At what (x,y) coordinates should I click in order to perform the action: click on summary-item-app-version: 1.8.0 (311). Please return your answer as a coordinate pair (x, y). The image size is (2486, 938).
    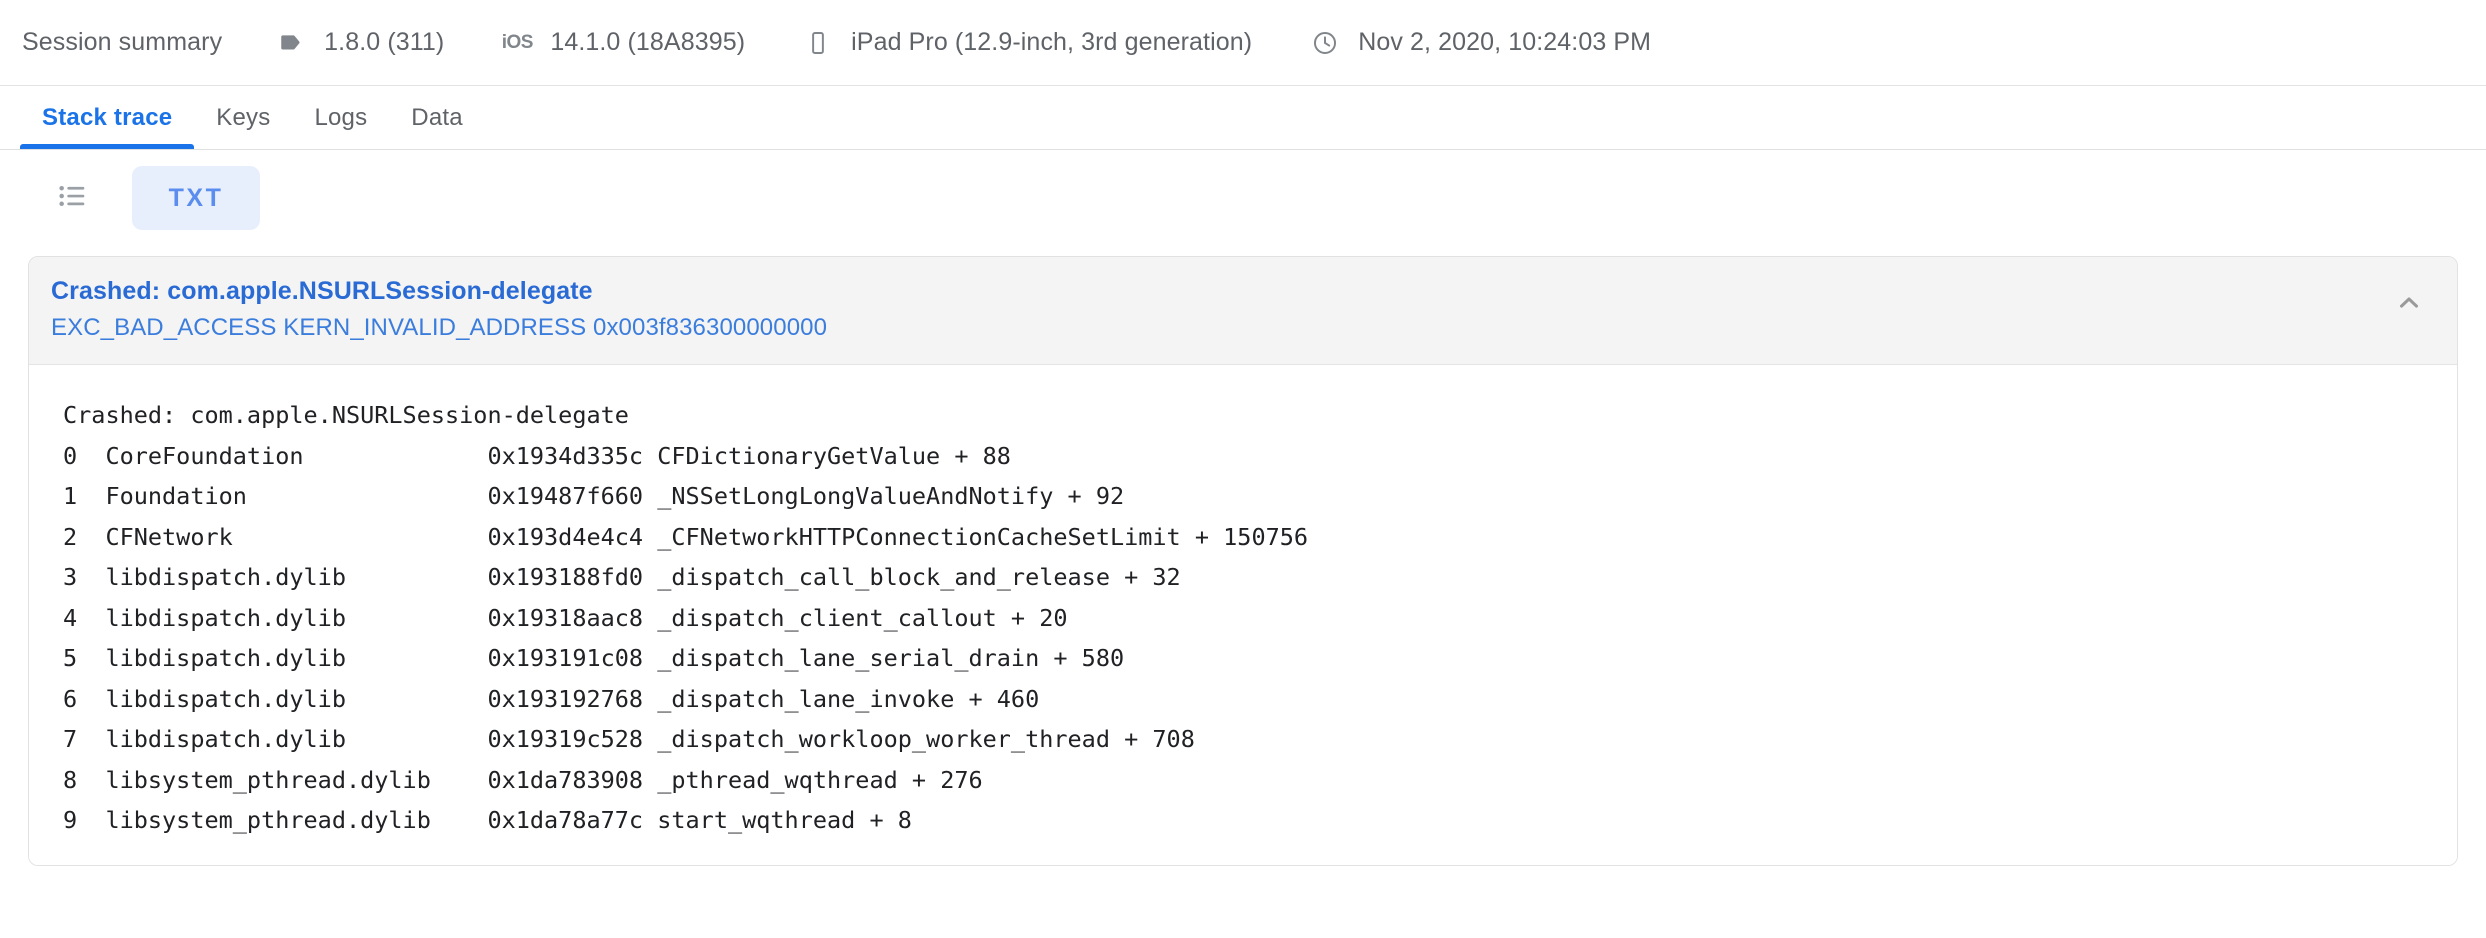
    Looking at the image, I should click on (359, 43).